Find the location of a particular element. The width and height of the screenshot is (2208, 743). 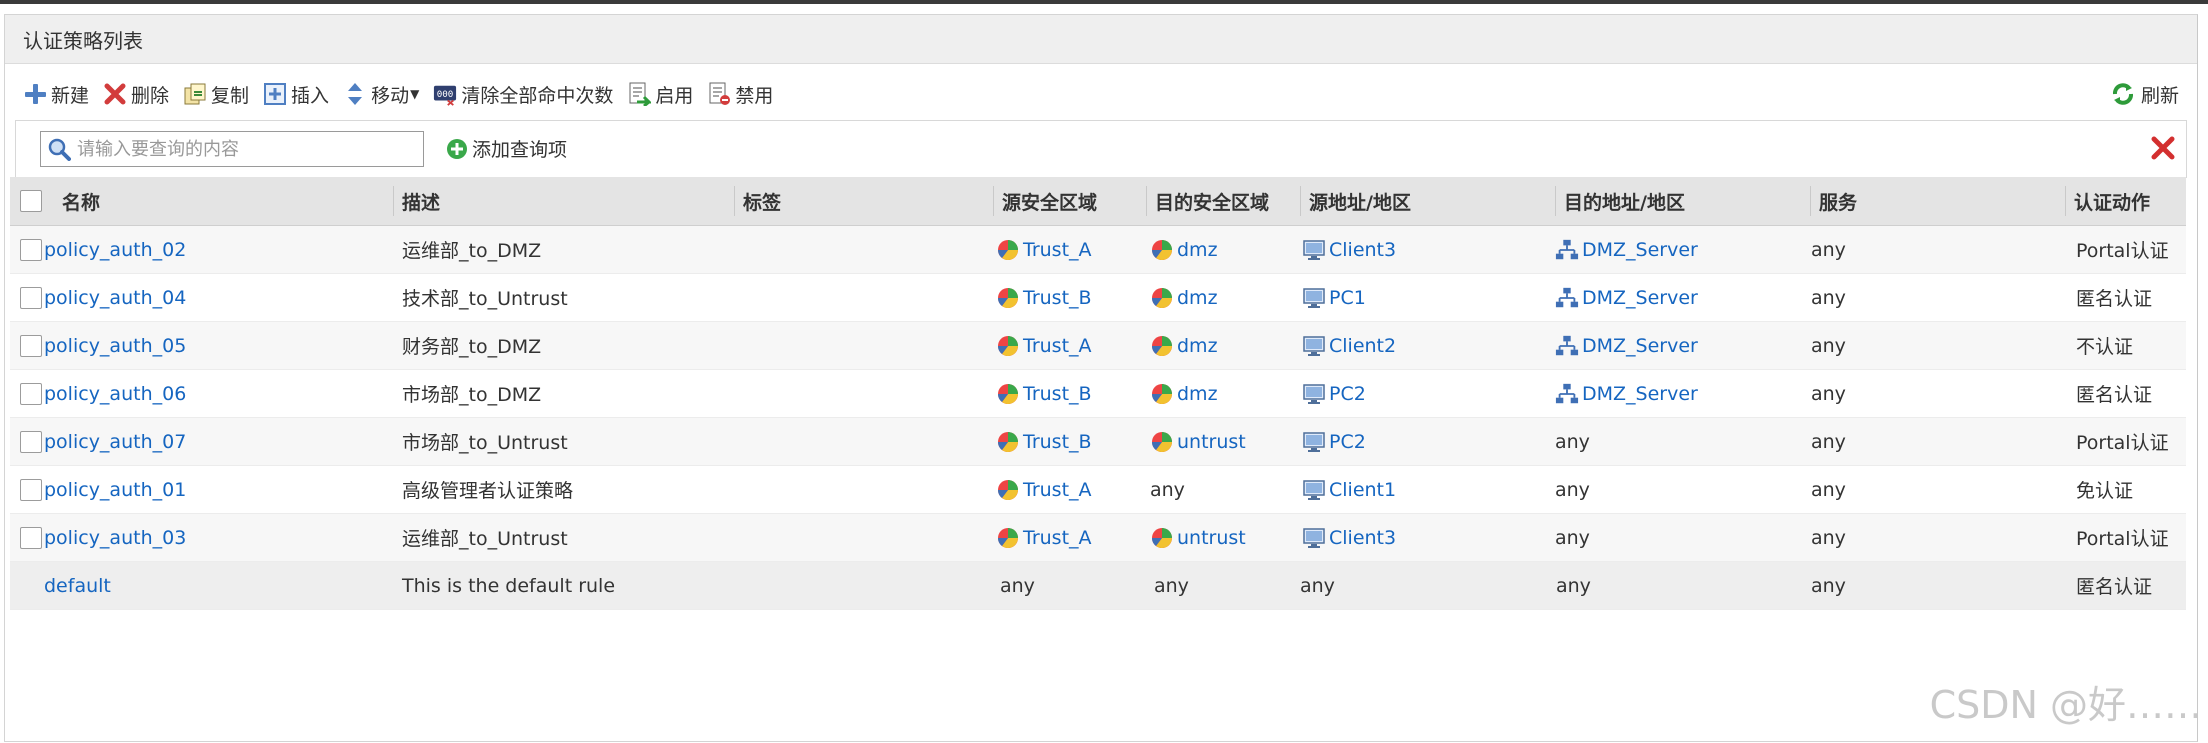

dst_zone-text: dmz is located at coordinates (1197, 345).